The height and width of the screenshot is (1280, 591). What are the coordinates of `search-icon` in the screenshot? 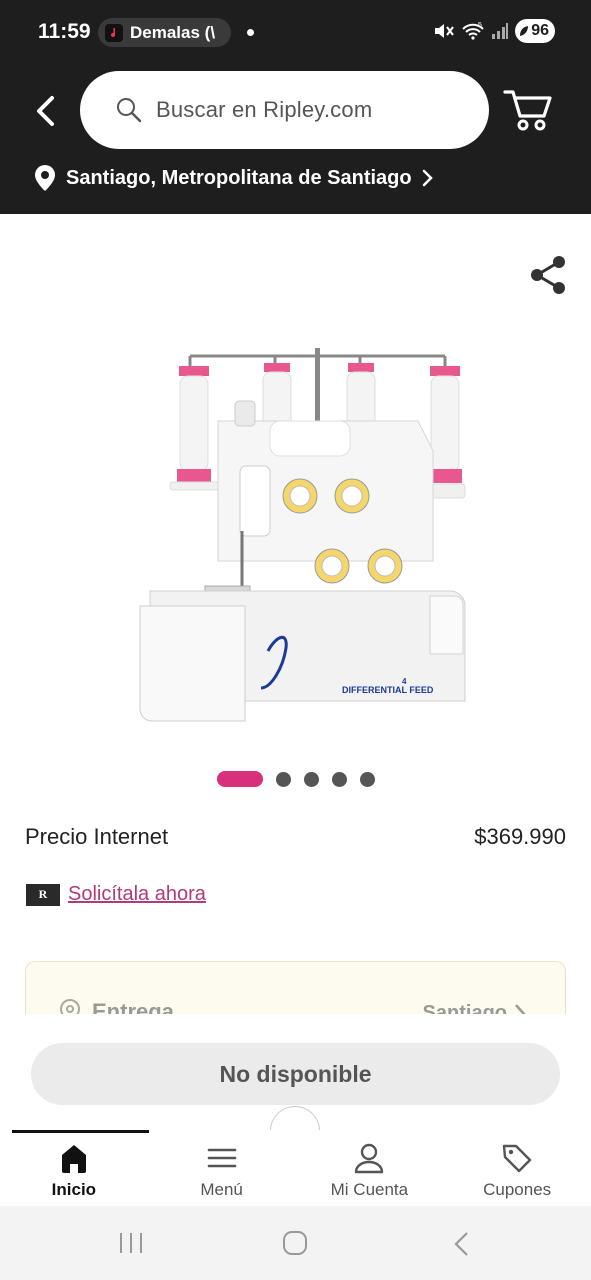 It's located at (129, 110).